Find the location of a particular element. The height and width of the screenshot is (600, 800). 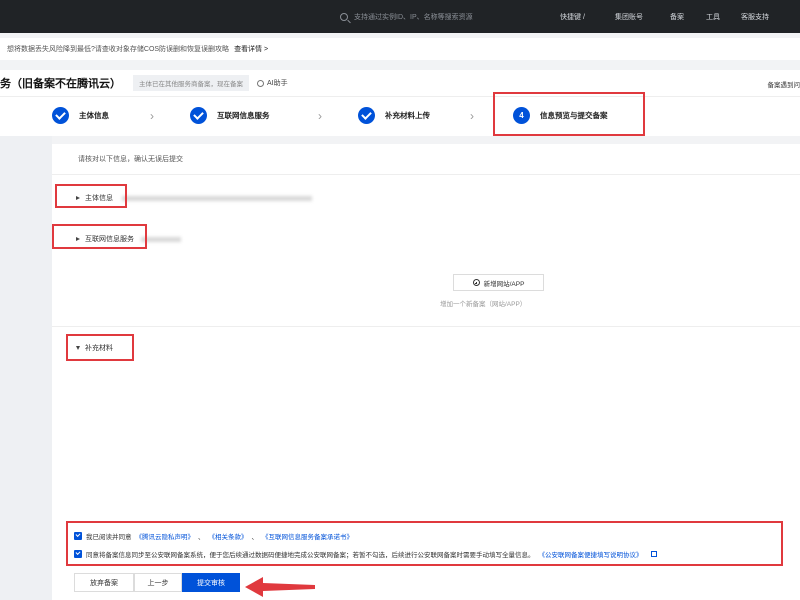

nav-tools: 工具 is located at coordinates (713, 17).